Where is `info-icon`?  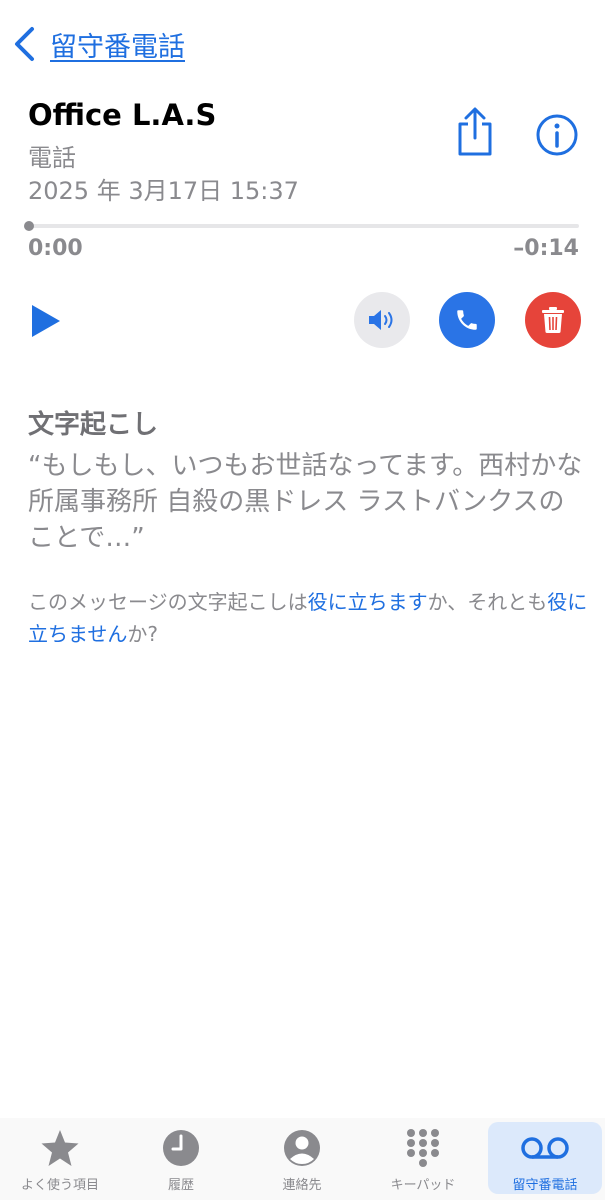 info-icon is located at coordinates (557, 135).